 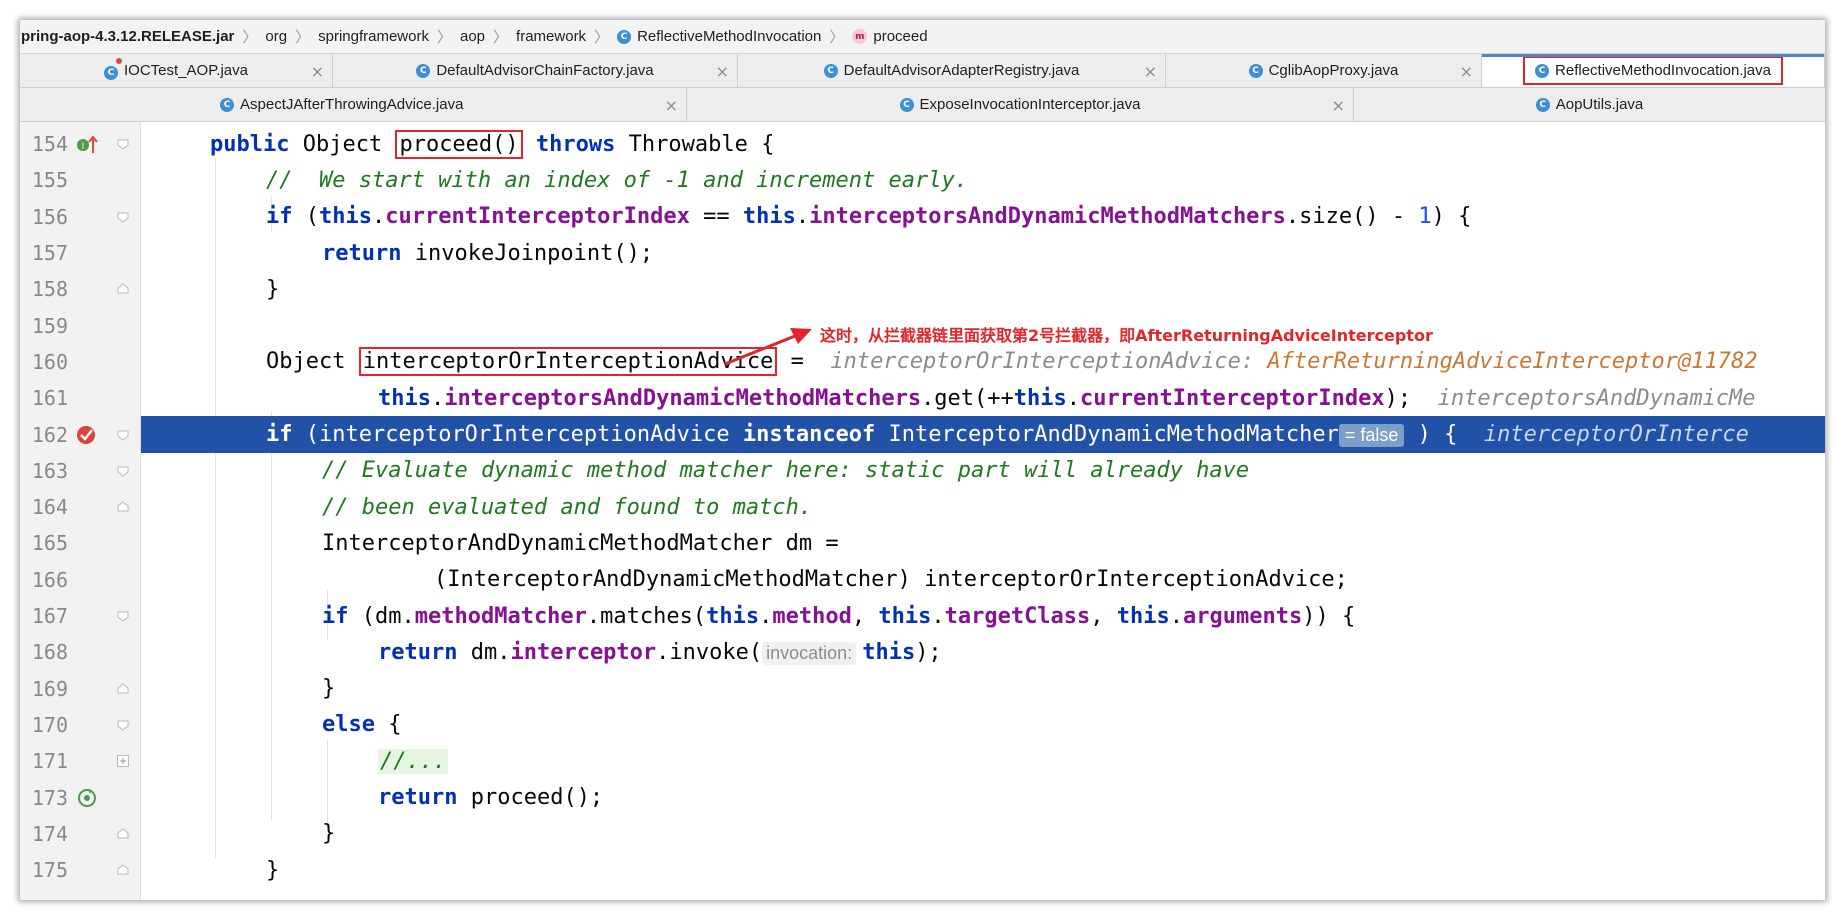 What do you see at coordinates (1589, 104) in the screenshot?
I see `tab-aop-utils: C AopUtils.java` at bounding box center [1589, 104].